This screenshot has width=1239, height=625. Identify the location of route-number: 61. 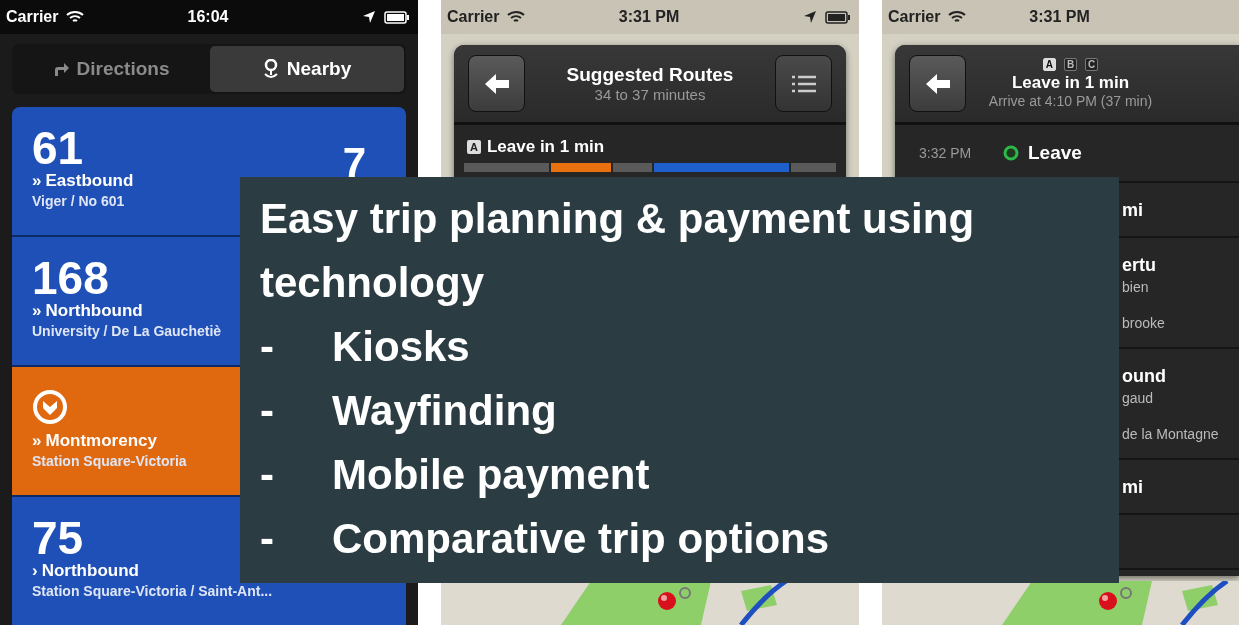
(58, 148).